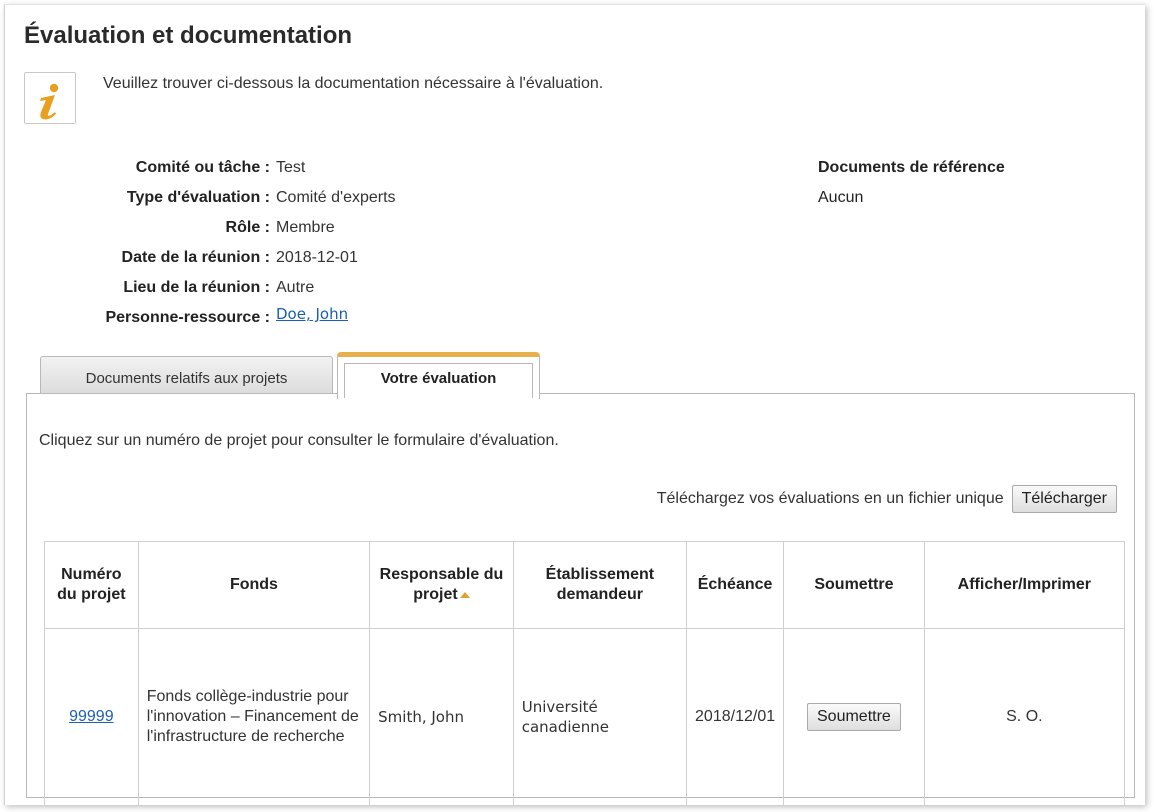 This screenshot has height=812, width=1154. I want to click on detail-row-contact: Personne-ressource : Doe, John, so click(213, 318).